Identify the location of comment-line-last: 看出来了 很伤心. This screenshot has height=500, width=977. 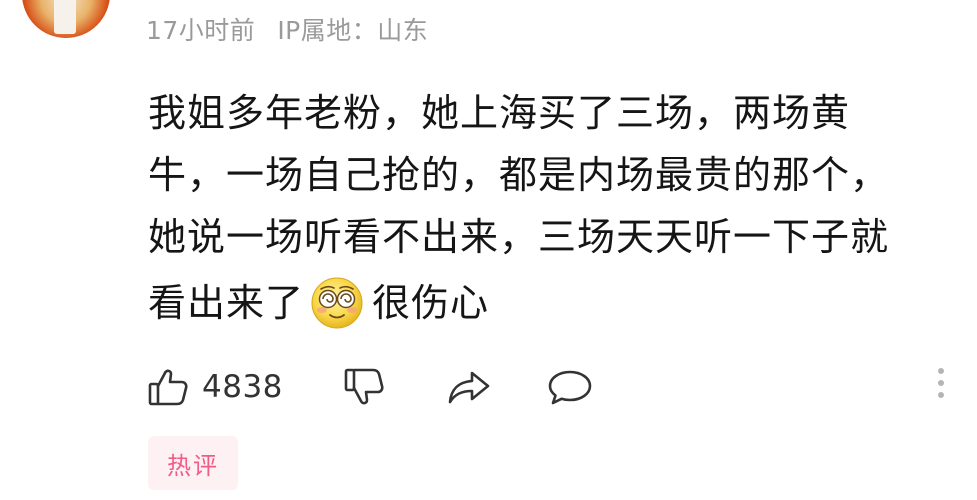
(548, 303).